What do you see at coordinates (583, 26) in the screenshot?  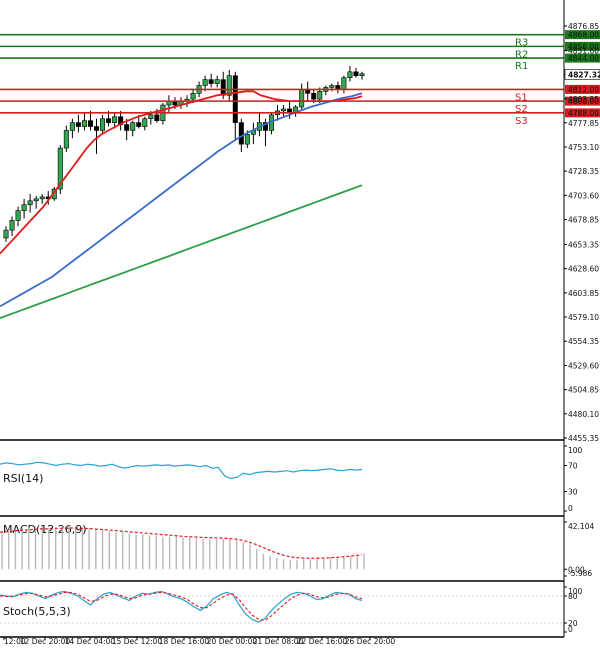 I see `price-tick-label: 4876.85` at bounding box center [583, 26].